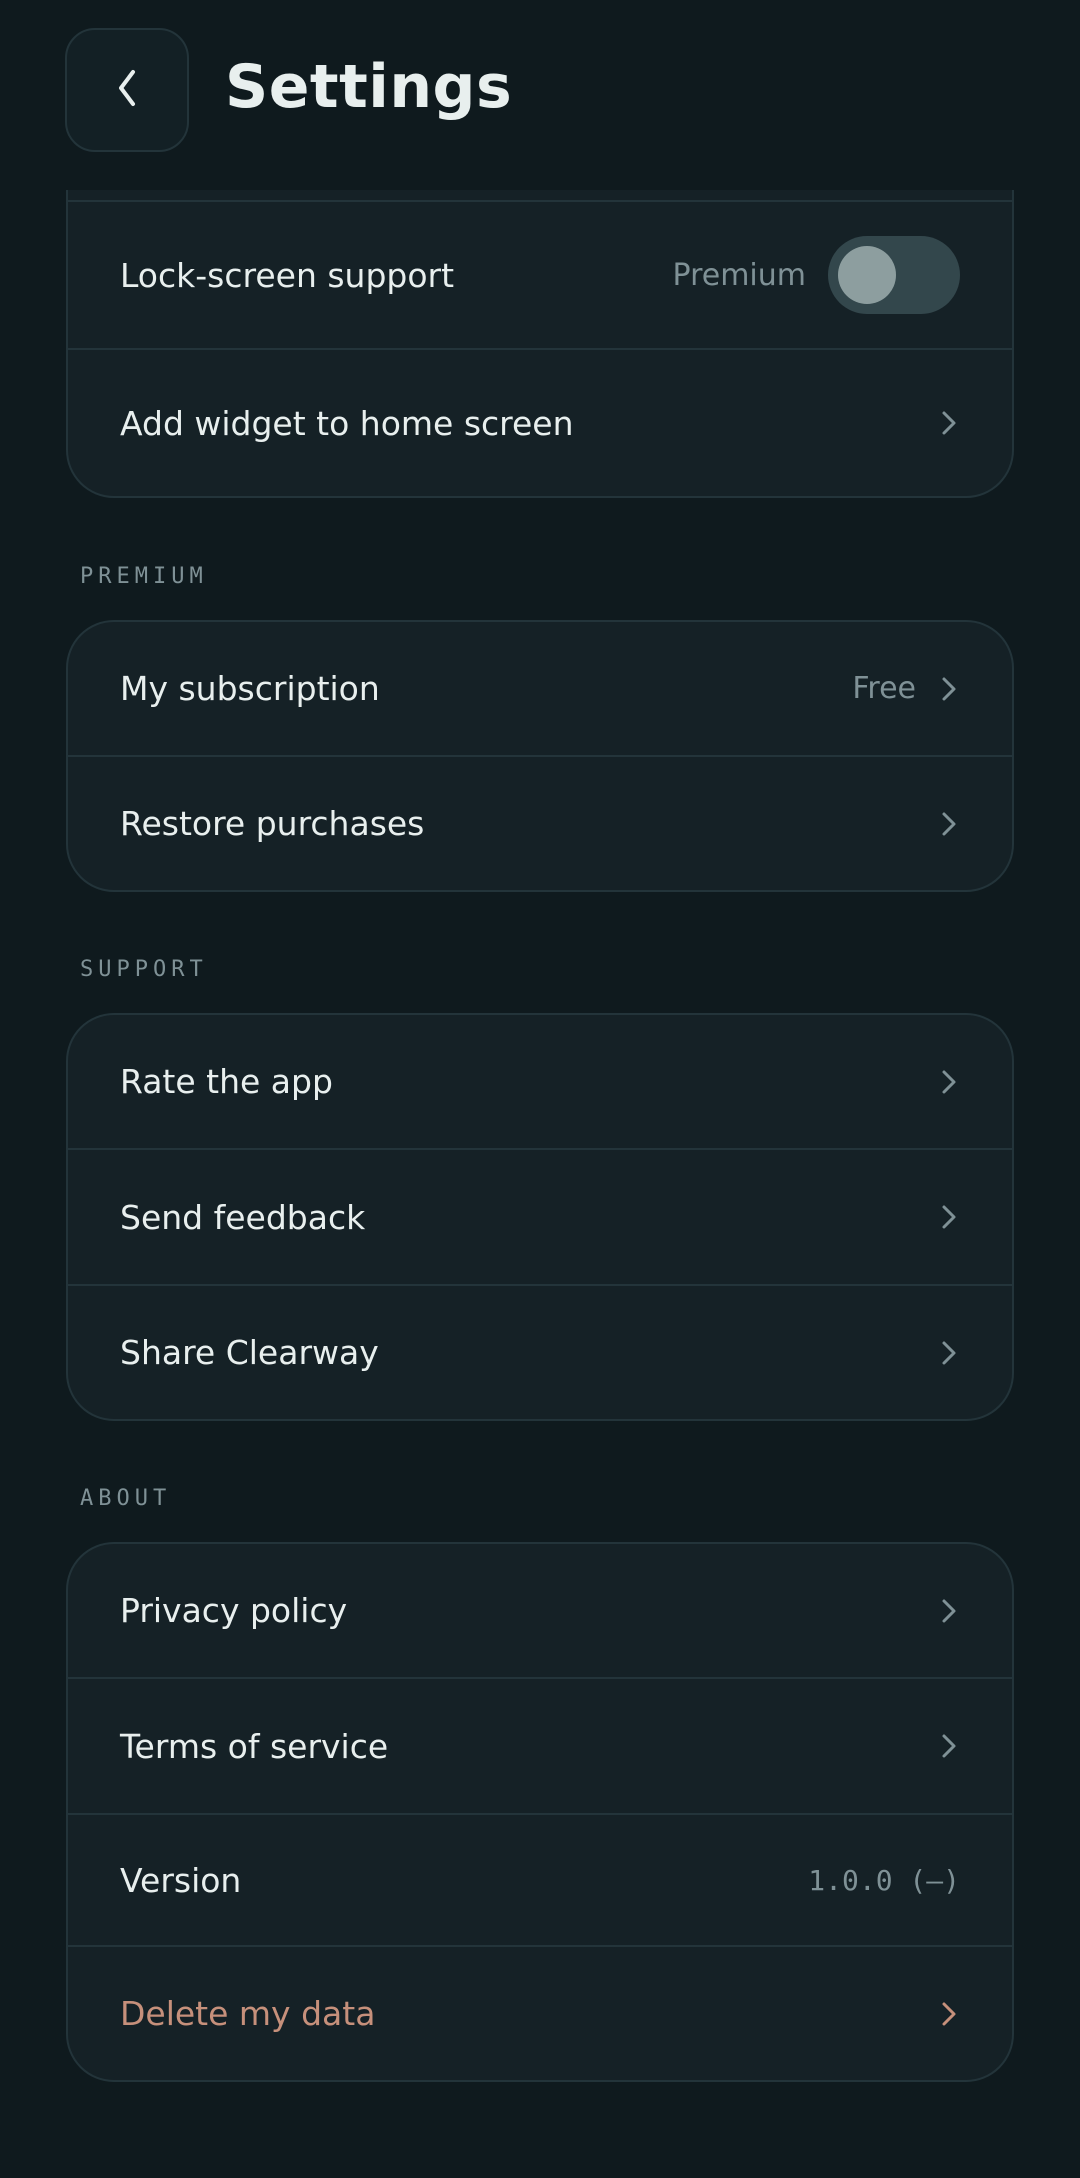 This screenshot has height=2178, width=1080. I want to click on rate-app-label: Rate the app, so click(226, 1081).